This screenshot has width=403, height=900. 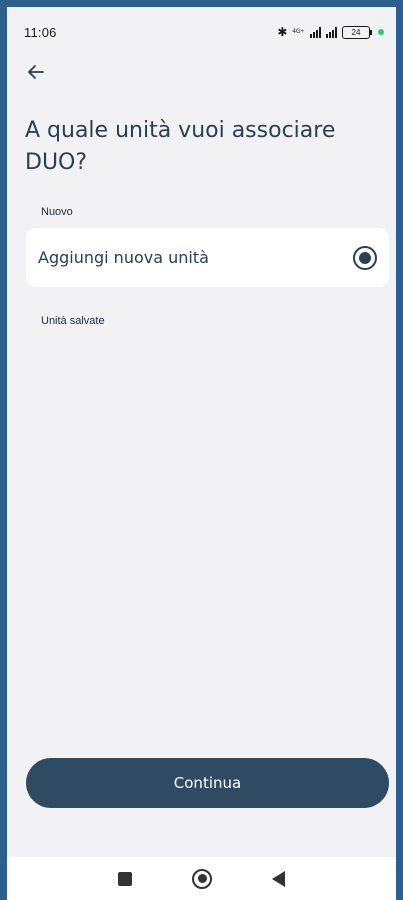 I want to click on section-label-saved: Unità salvate, so click(x=73, y=321).